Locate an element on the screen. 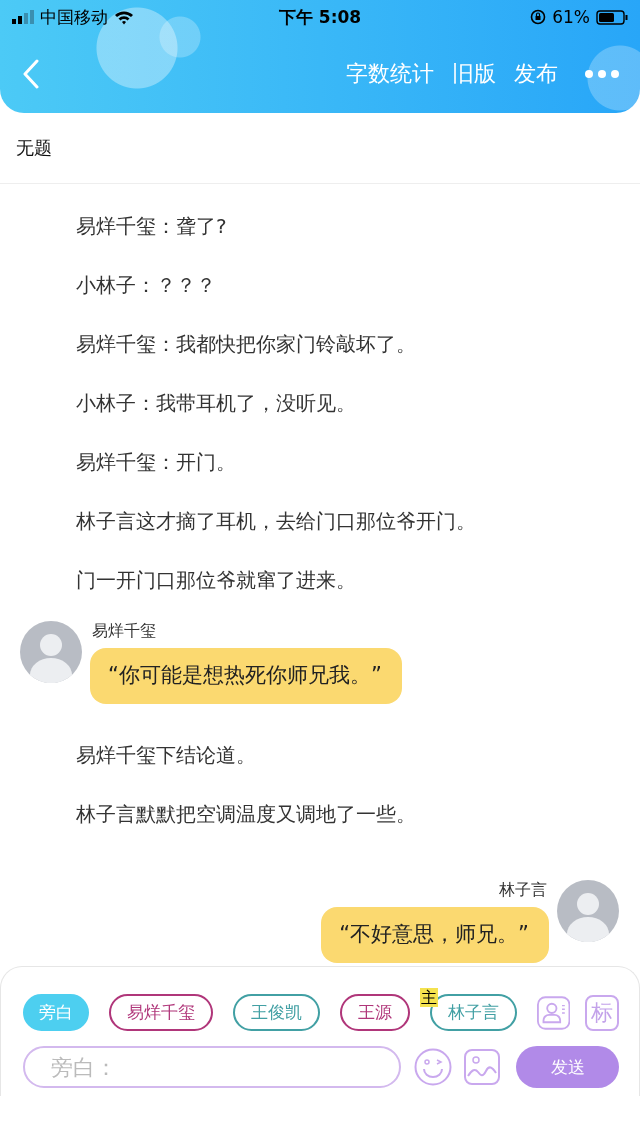 This screenshot has height=1138, width=640. speech-bubble: “不好意思，师兄。” is located at coordinates (435, 935).